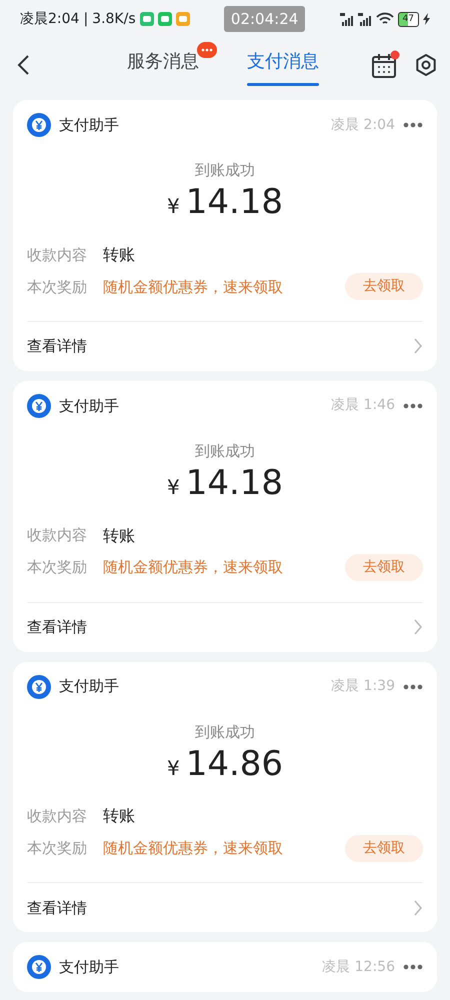  Describe the element at coordinates (225, 764) in the screenshot. I see `amount-text: ¥ 14.86` at that location.